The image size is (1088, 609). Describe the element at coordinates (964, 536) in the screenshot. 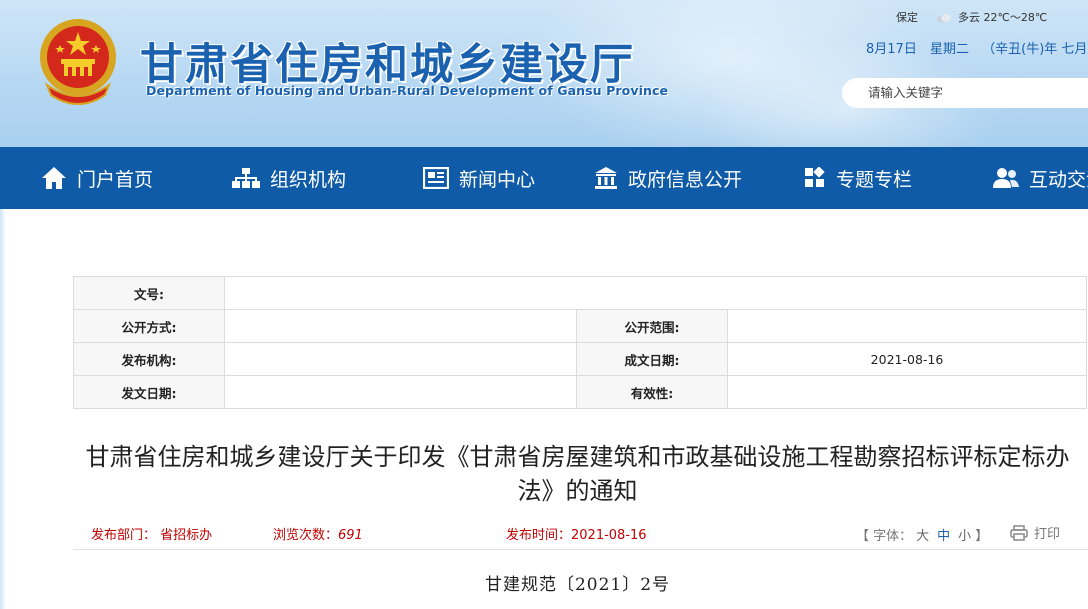

I see `font-size-small-button: 小` at that location.